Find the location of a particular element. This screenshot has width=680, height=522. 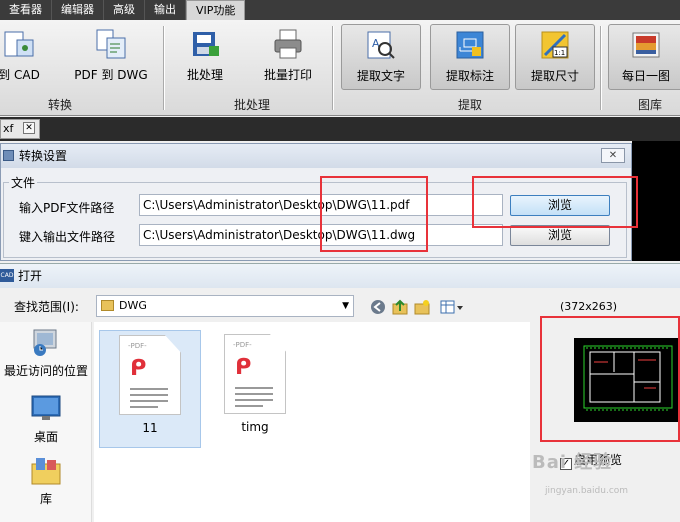

place-recent: 最近访问的位置 is located at coordinates (46, 353).